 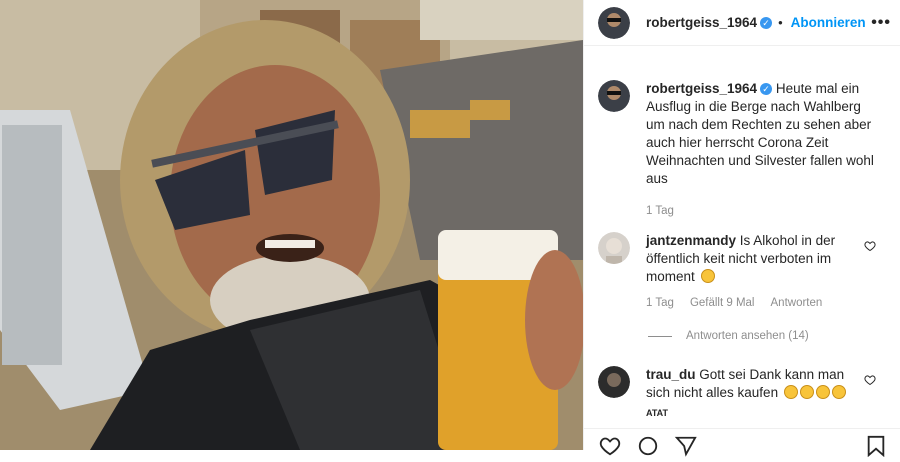 What do you see at coordinates (660, 303) in the screenshot?
I see `comment-time: 1 Tag` at bounding box center [660, 303].